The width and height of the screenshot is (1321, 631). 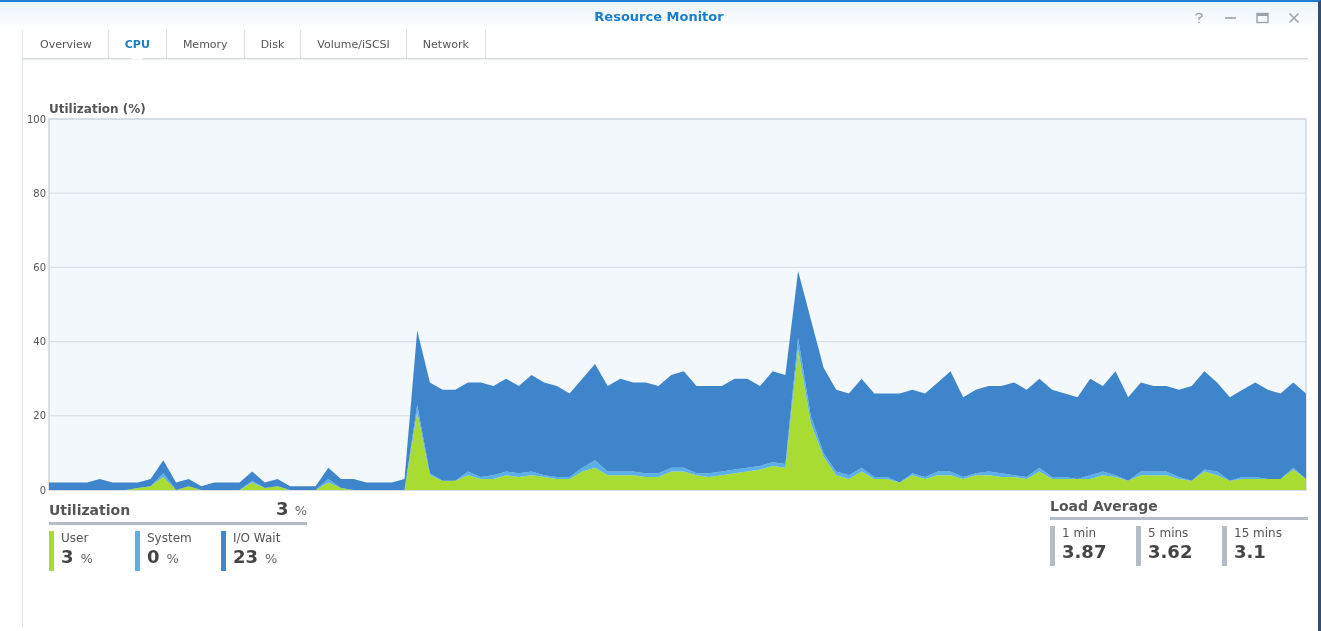 I want to click on section-title: Load Average, so click(x=1104, y=506).